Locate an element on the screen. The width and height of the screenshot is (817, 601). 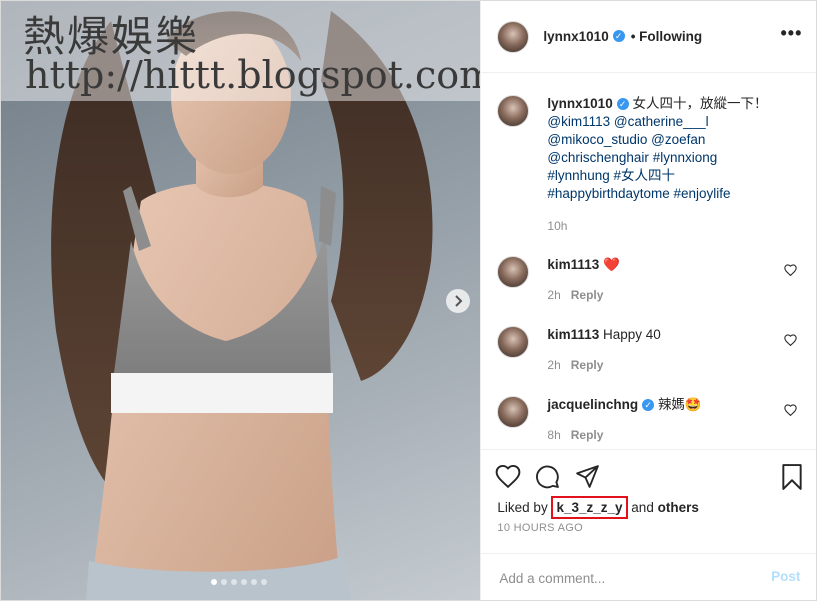
watermark-url: http://hittt.blogspot.com is located at coordinates (253, 75).